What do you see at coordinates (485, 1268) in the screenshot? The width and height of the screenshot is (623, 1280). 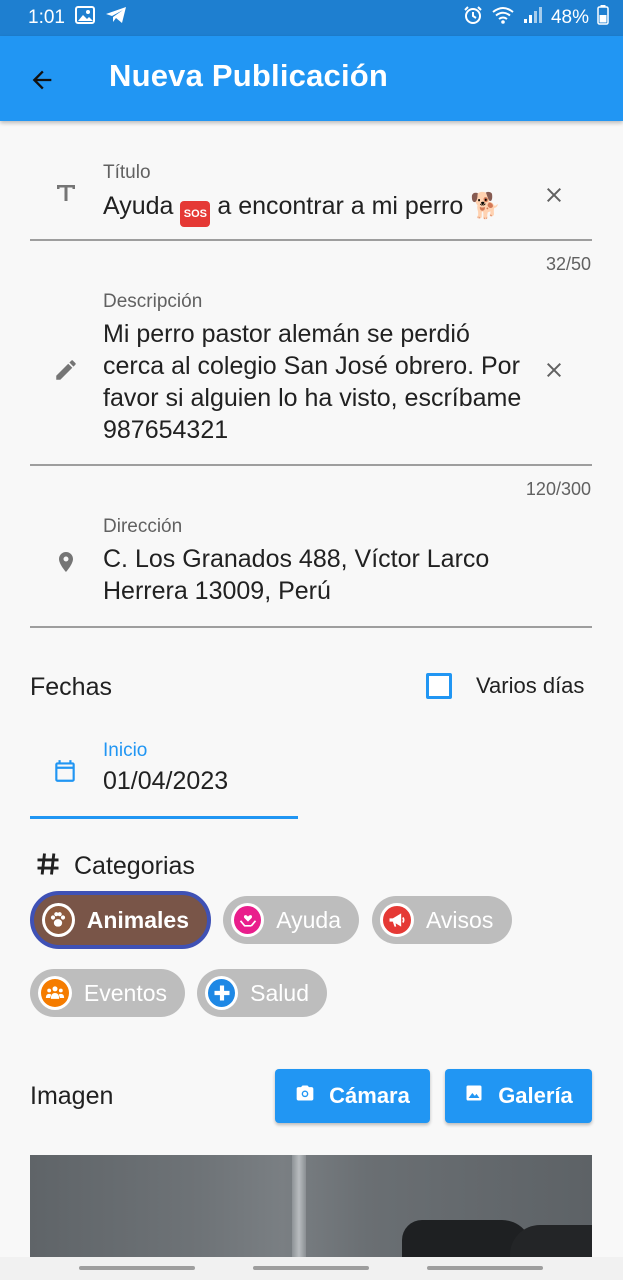 I see `nav-recents-button` at bounding box center [485, 1268].